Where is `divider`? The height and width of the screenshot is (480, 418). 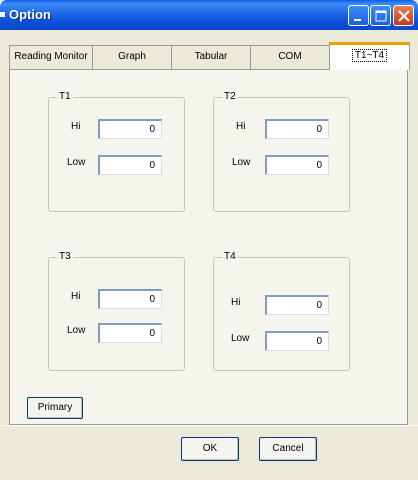 divider is located at coordinates (210, 425).